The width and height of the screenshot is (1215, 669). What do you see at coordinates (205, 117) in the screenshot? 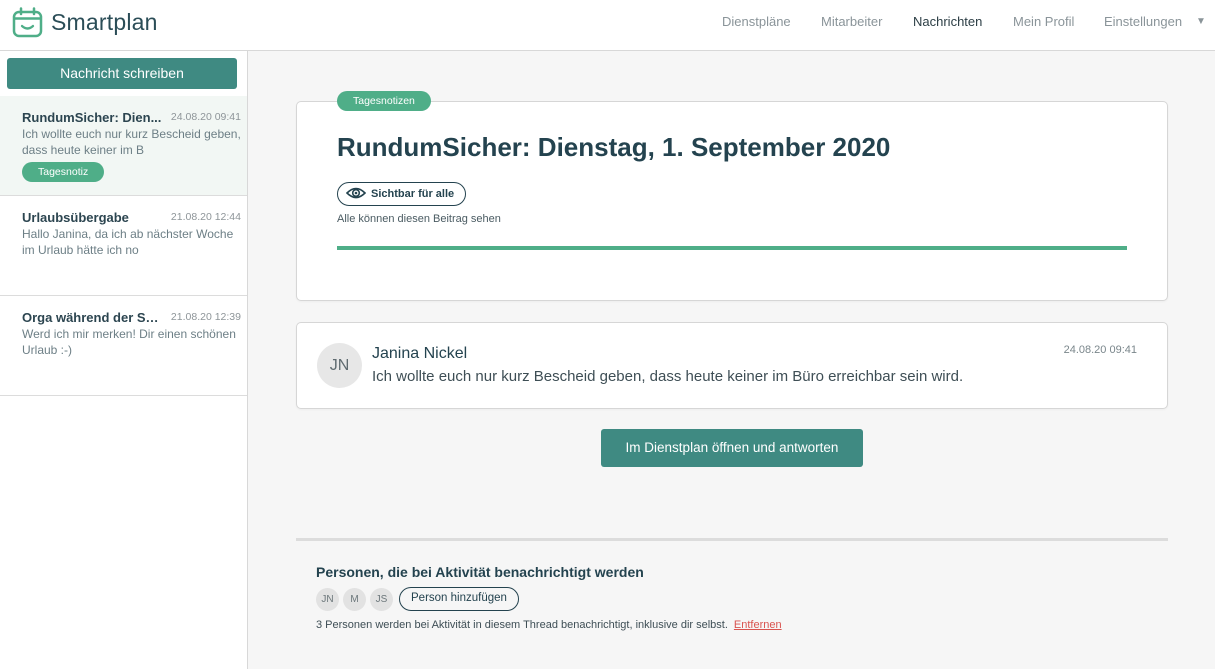
I see `thread-date: 24.08.20 09:41` at bounding box center [205, 117].